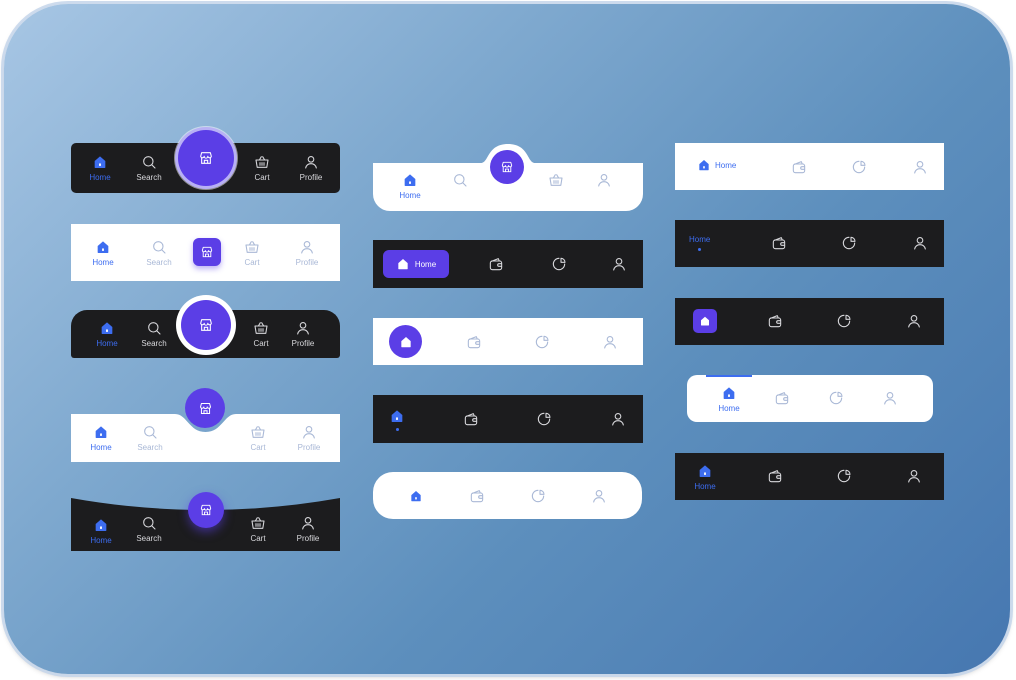 This screenshot has height=680, width=1016. I want to click on active-dot-indicator, so click(700, 249).